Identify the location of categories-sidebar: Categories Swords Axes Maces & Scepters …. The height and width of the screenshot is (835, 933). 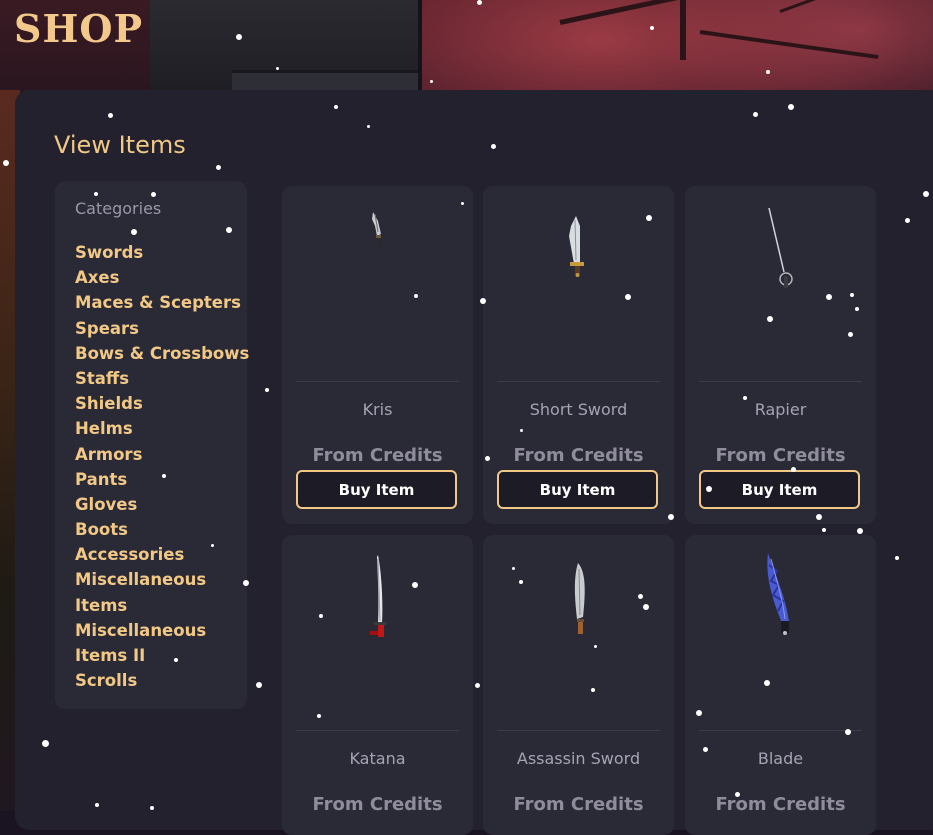
(152, 445).